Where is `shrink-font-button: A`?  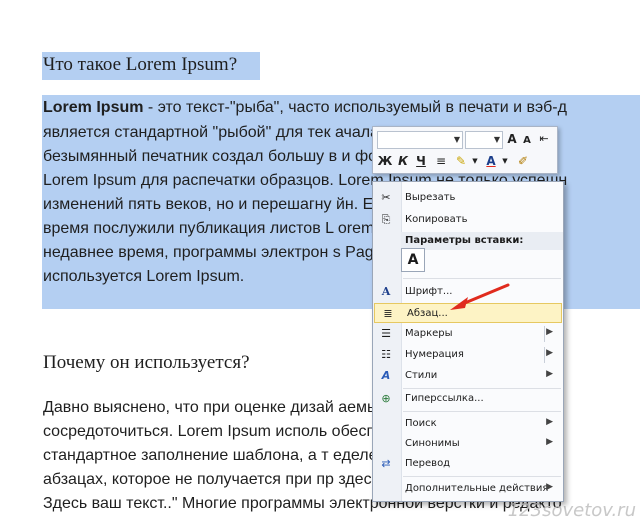
shrink-font-button: A is located at coordinates (527, 141).